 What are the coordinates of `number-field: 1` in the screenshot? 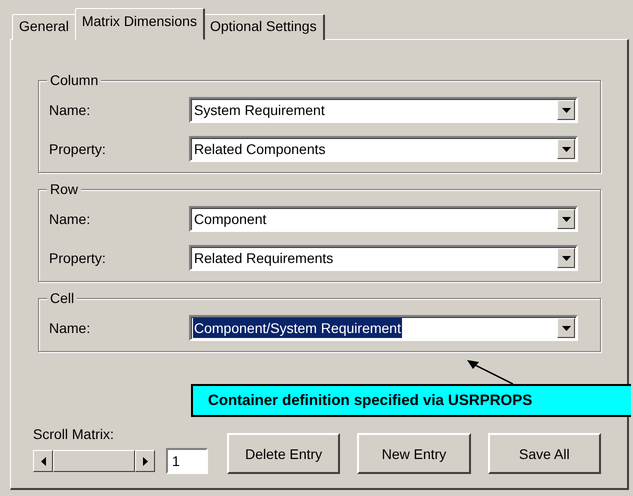 It's located at (187, 461).